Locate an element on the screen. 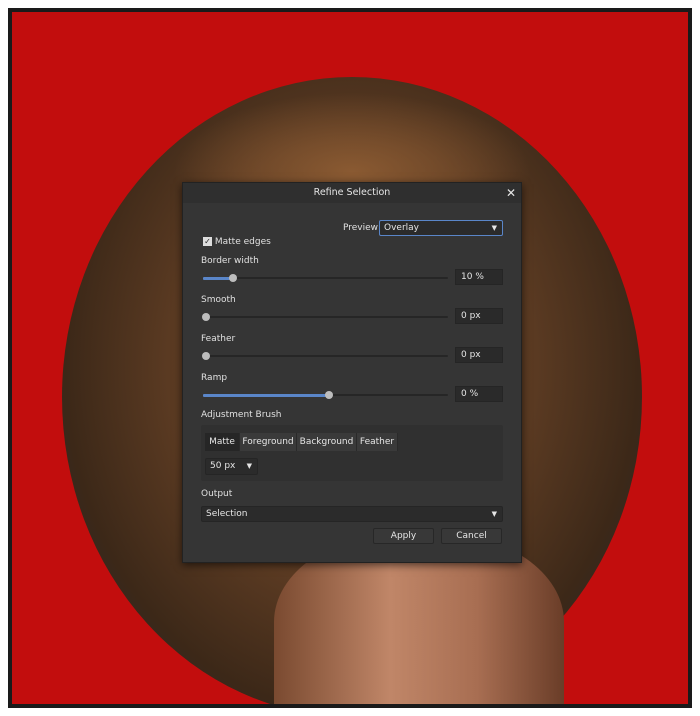  dialog-title-bar: Refine Selection ✕ is located at coordinates (352, 193).